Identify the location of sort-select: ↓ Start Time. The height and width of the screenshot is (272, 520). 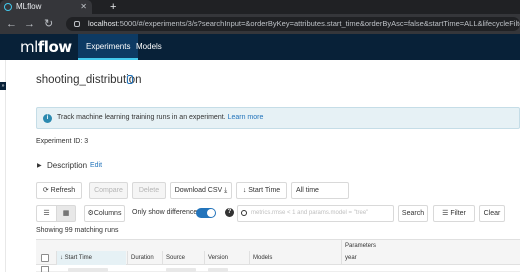
(261, 190).